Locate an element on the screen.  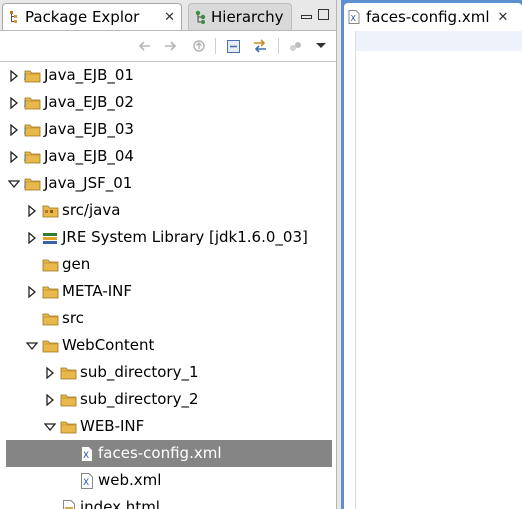
tree-item: J Java_EJB_03 is located at coordinates (168, 129).